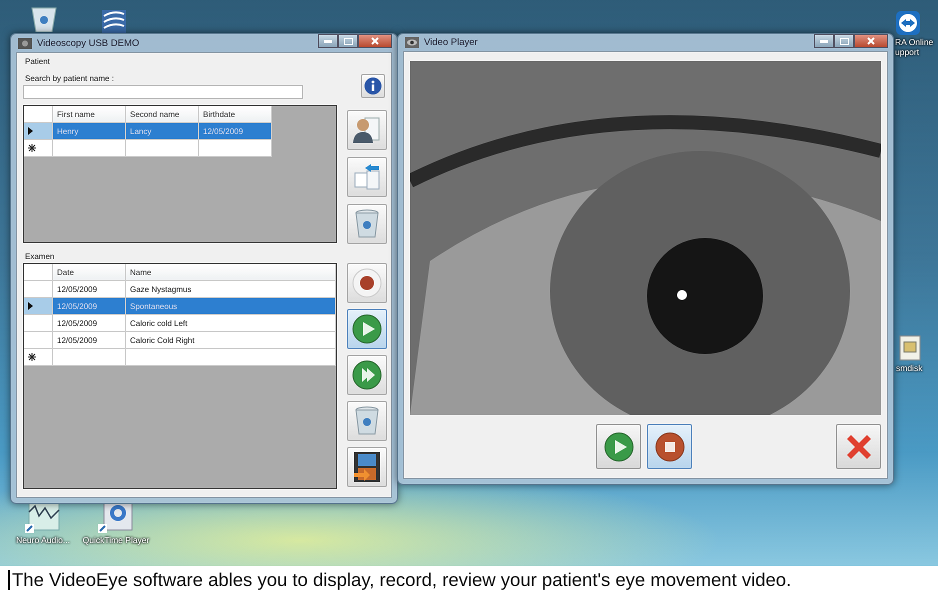  I want to click on desktop-icon-label: smdisk, so click(909, 369).